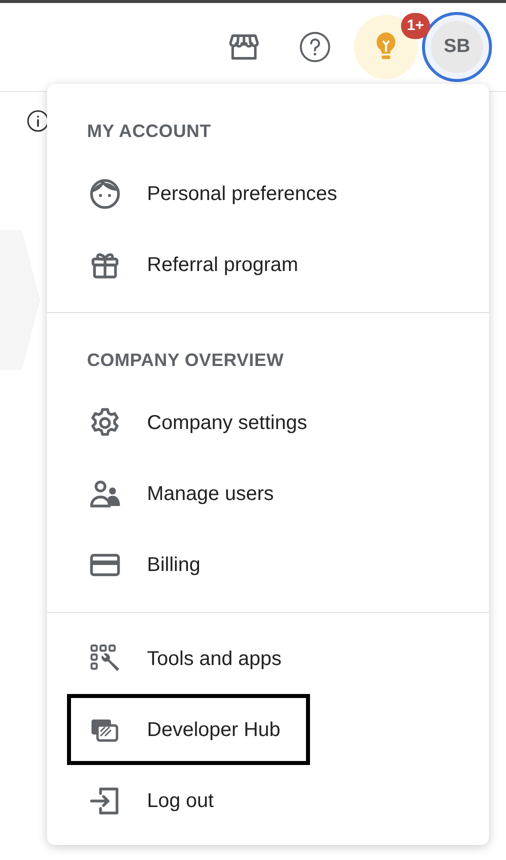 This screenshot has width=506, height=860. I want to click on menu-item: Tools and apps, so click(189, 658).